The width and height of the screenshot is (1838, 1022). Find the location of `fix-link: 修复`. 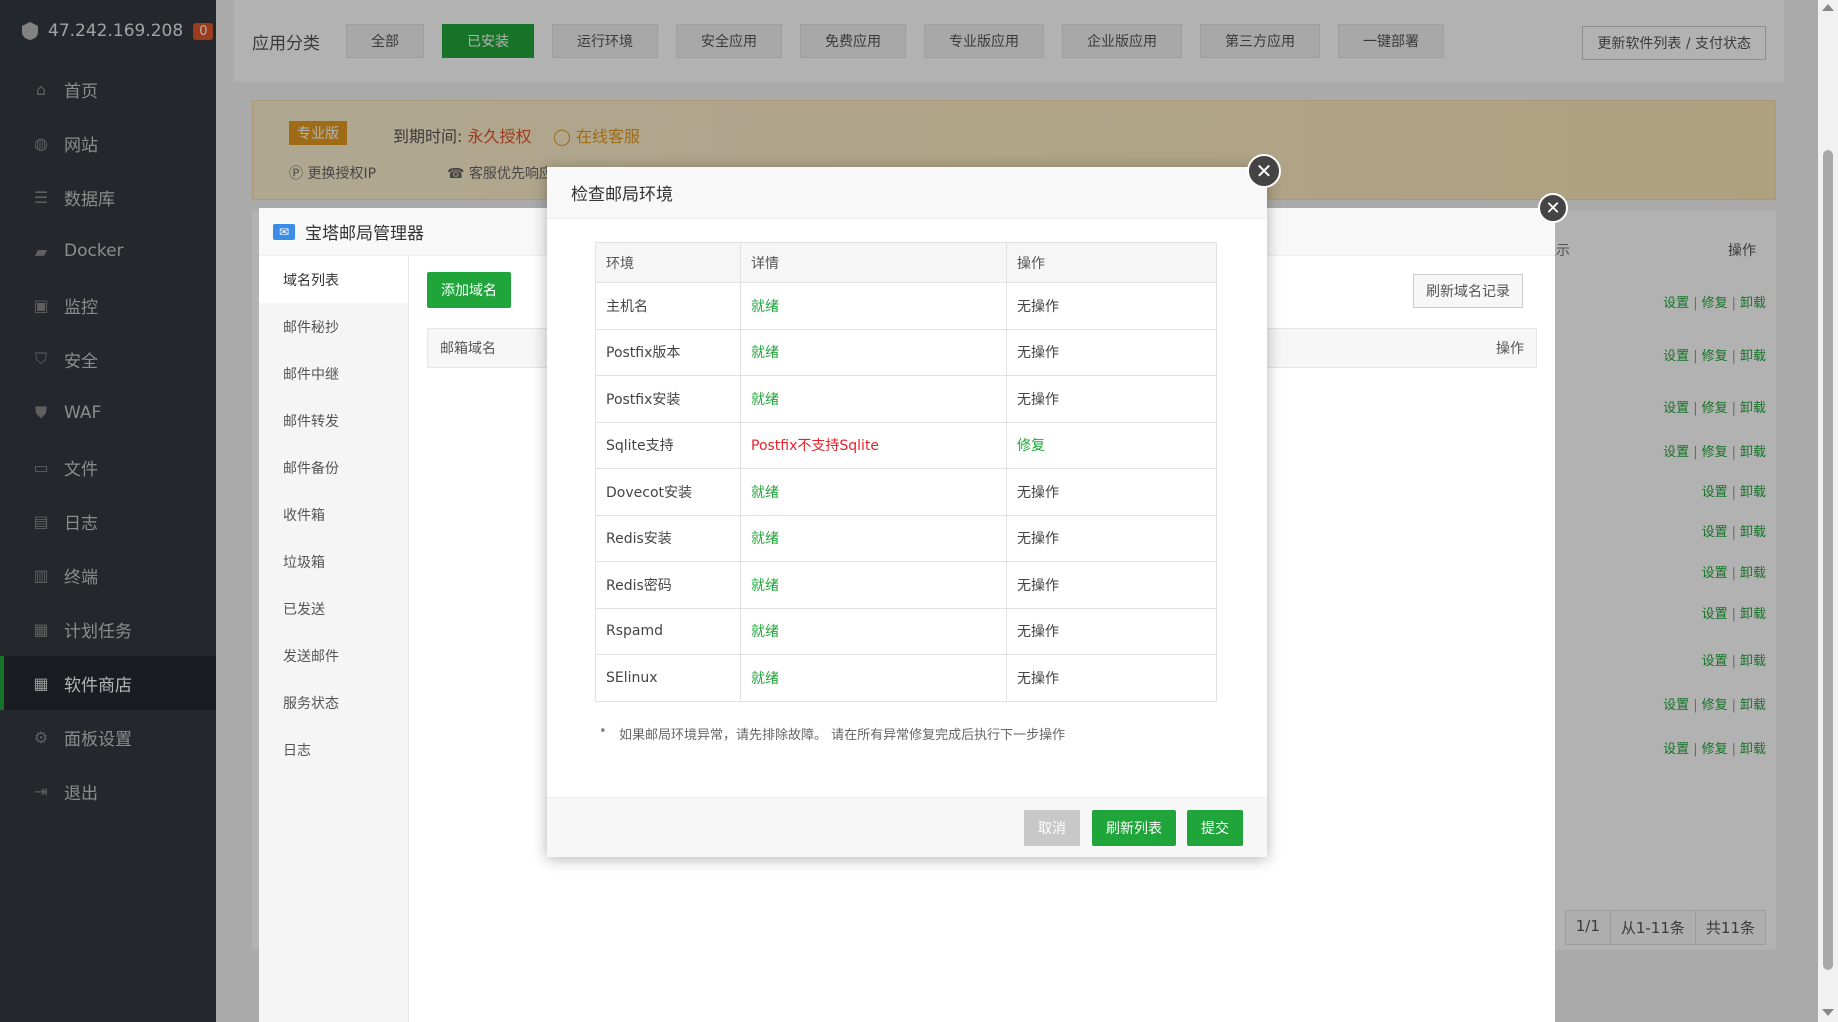

fix-link: 修复 is located at coordinates (1111, 445).